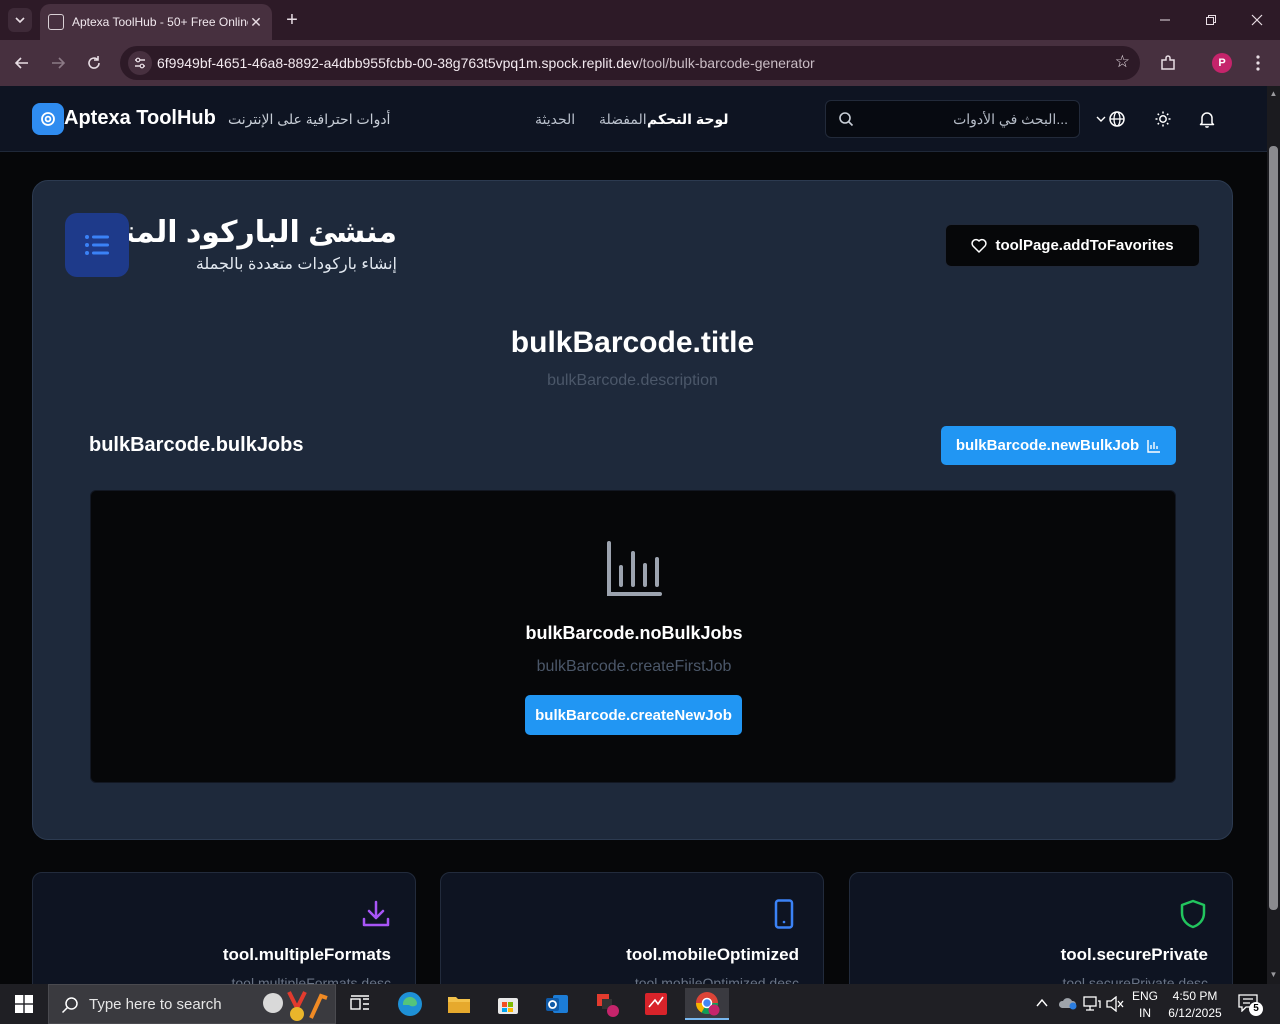 The height and width of the screenshot is (1024, 1280). What do you see at coordinates (309, 119) in the screenshot?
I see `brand-tagline: أدوات احترافية على الإنترنت` at bounding box center [309, 119].